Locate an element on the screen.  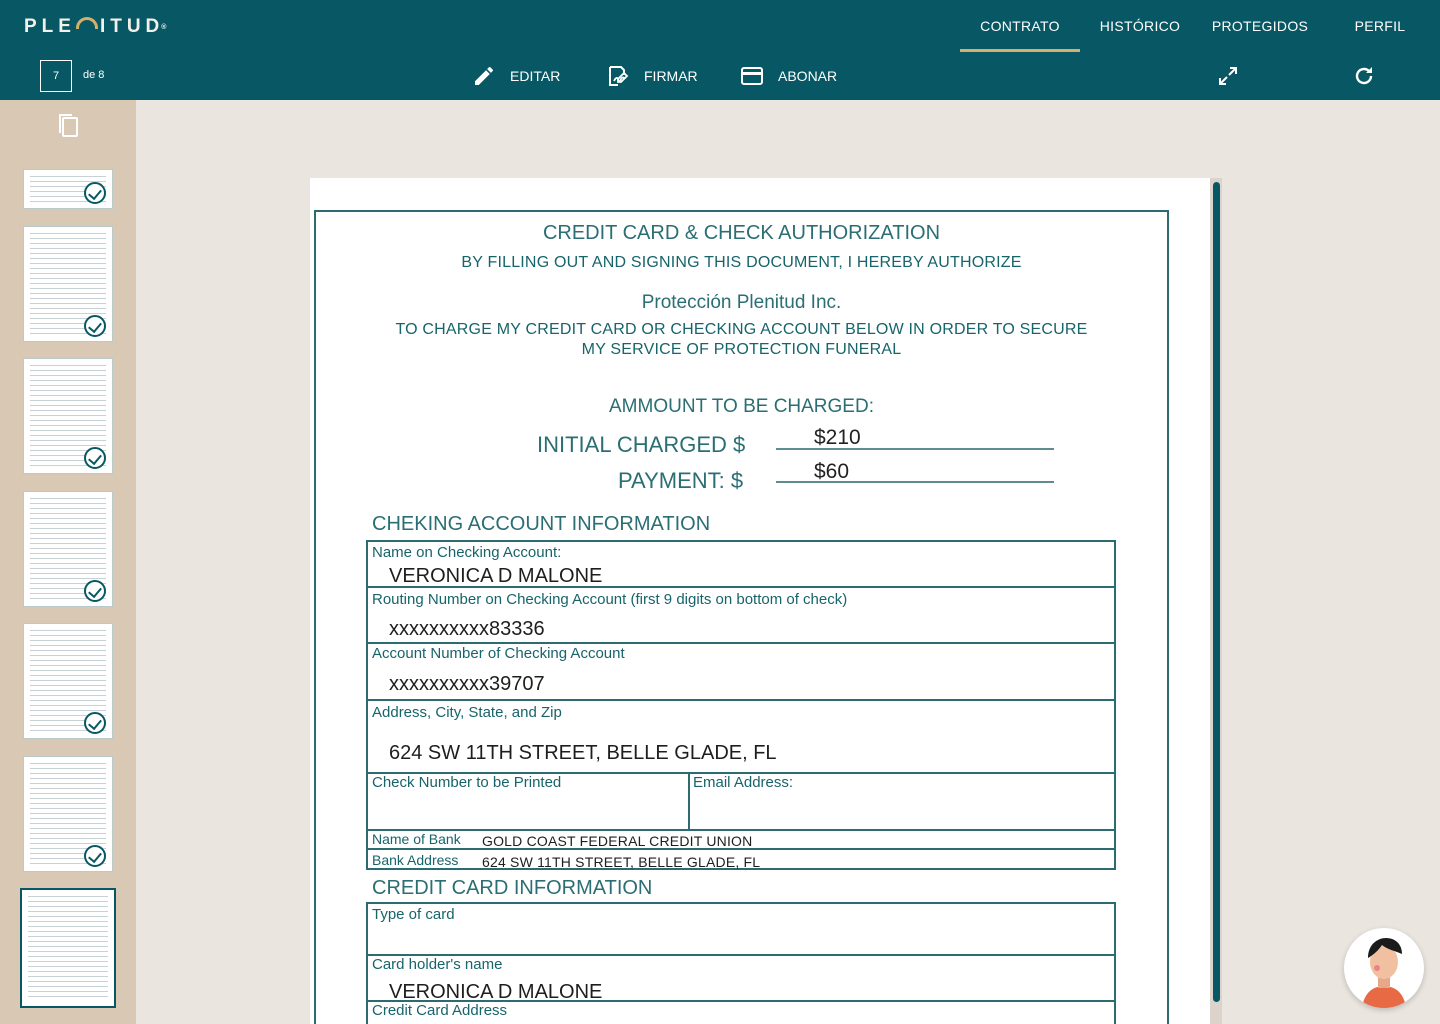
bank-address-label: Bank Address is located at coordinates (415, 860).